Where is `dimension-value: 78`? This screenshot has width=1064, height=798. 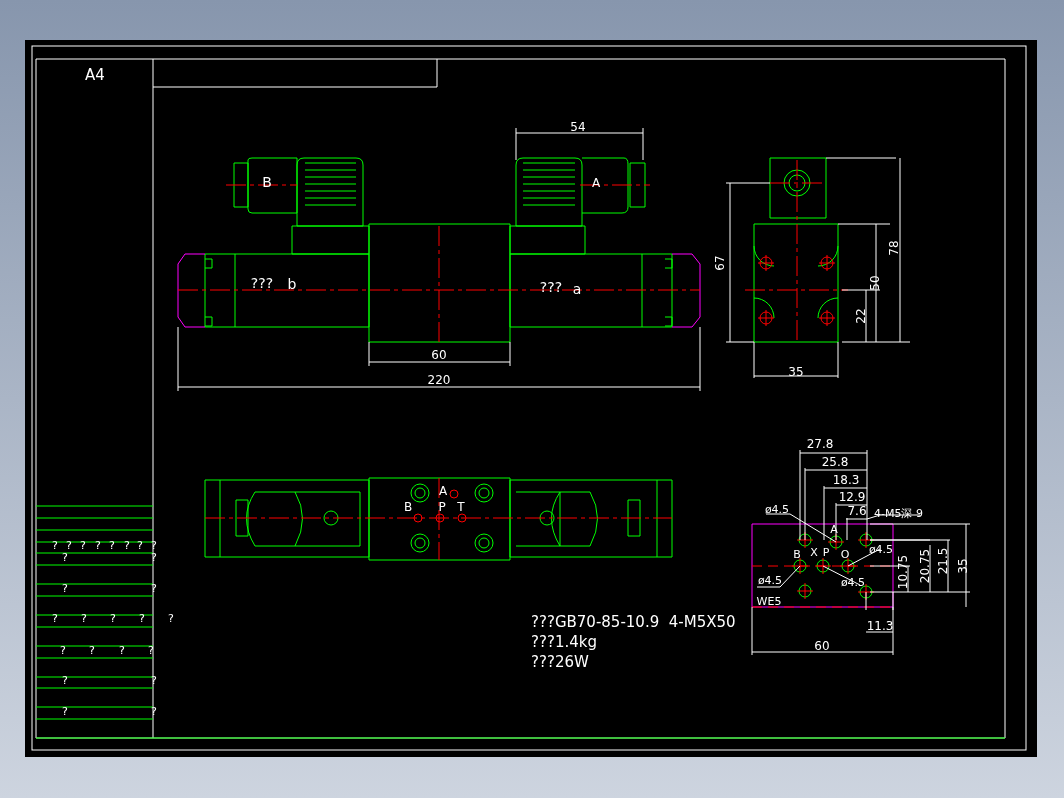
dimension-value: 78 is located at coordinates (893, 248).